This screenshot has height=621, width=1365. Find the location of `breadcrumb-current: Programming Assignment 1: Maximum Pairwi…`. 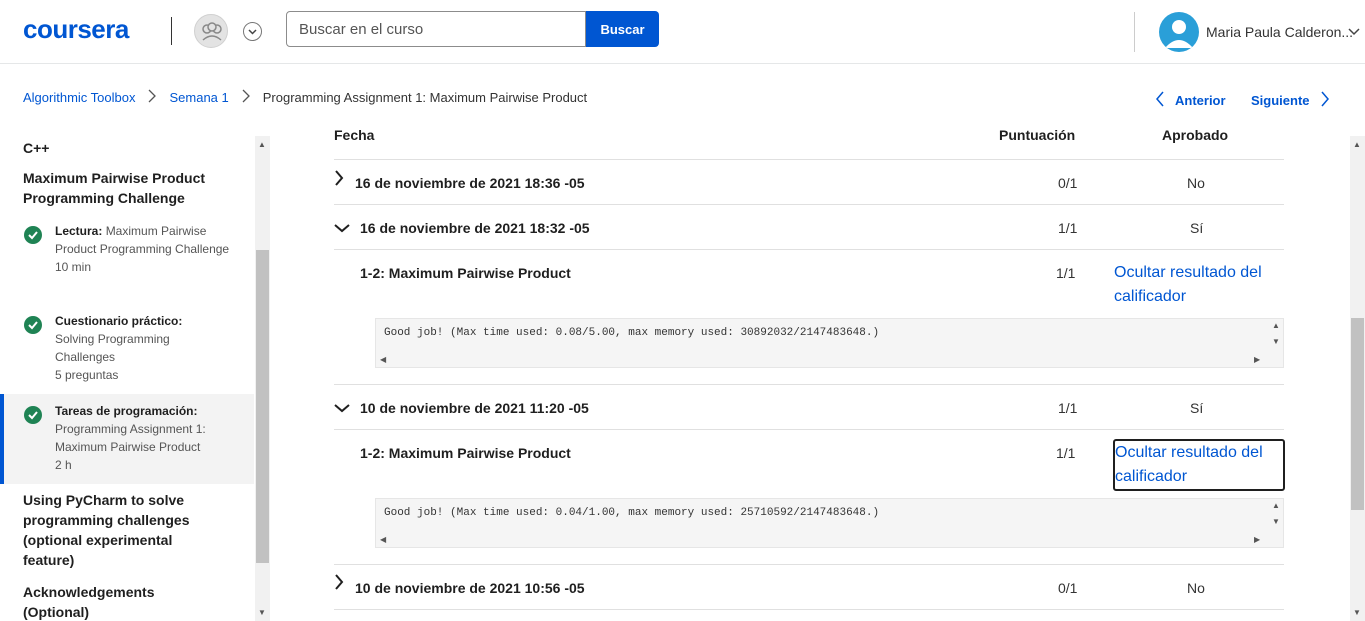

breadcrumb-current: Programming Assignment 1: Maximum Pairwi… is located at coordinates (425, 97).